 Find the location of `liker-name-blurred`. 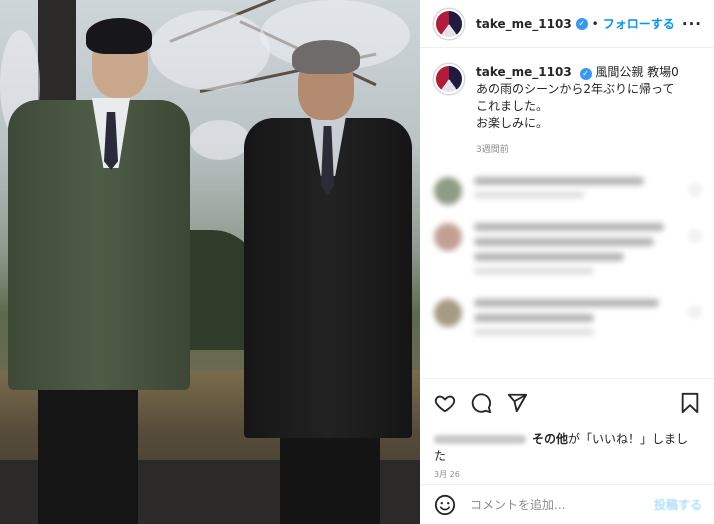

liker-name-blurred is located at coordinates (480, 439).